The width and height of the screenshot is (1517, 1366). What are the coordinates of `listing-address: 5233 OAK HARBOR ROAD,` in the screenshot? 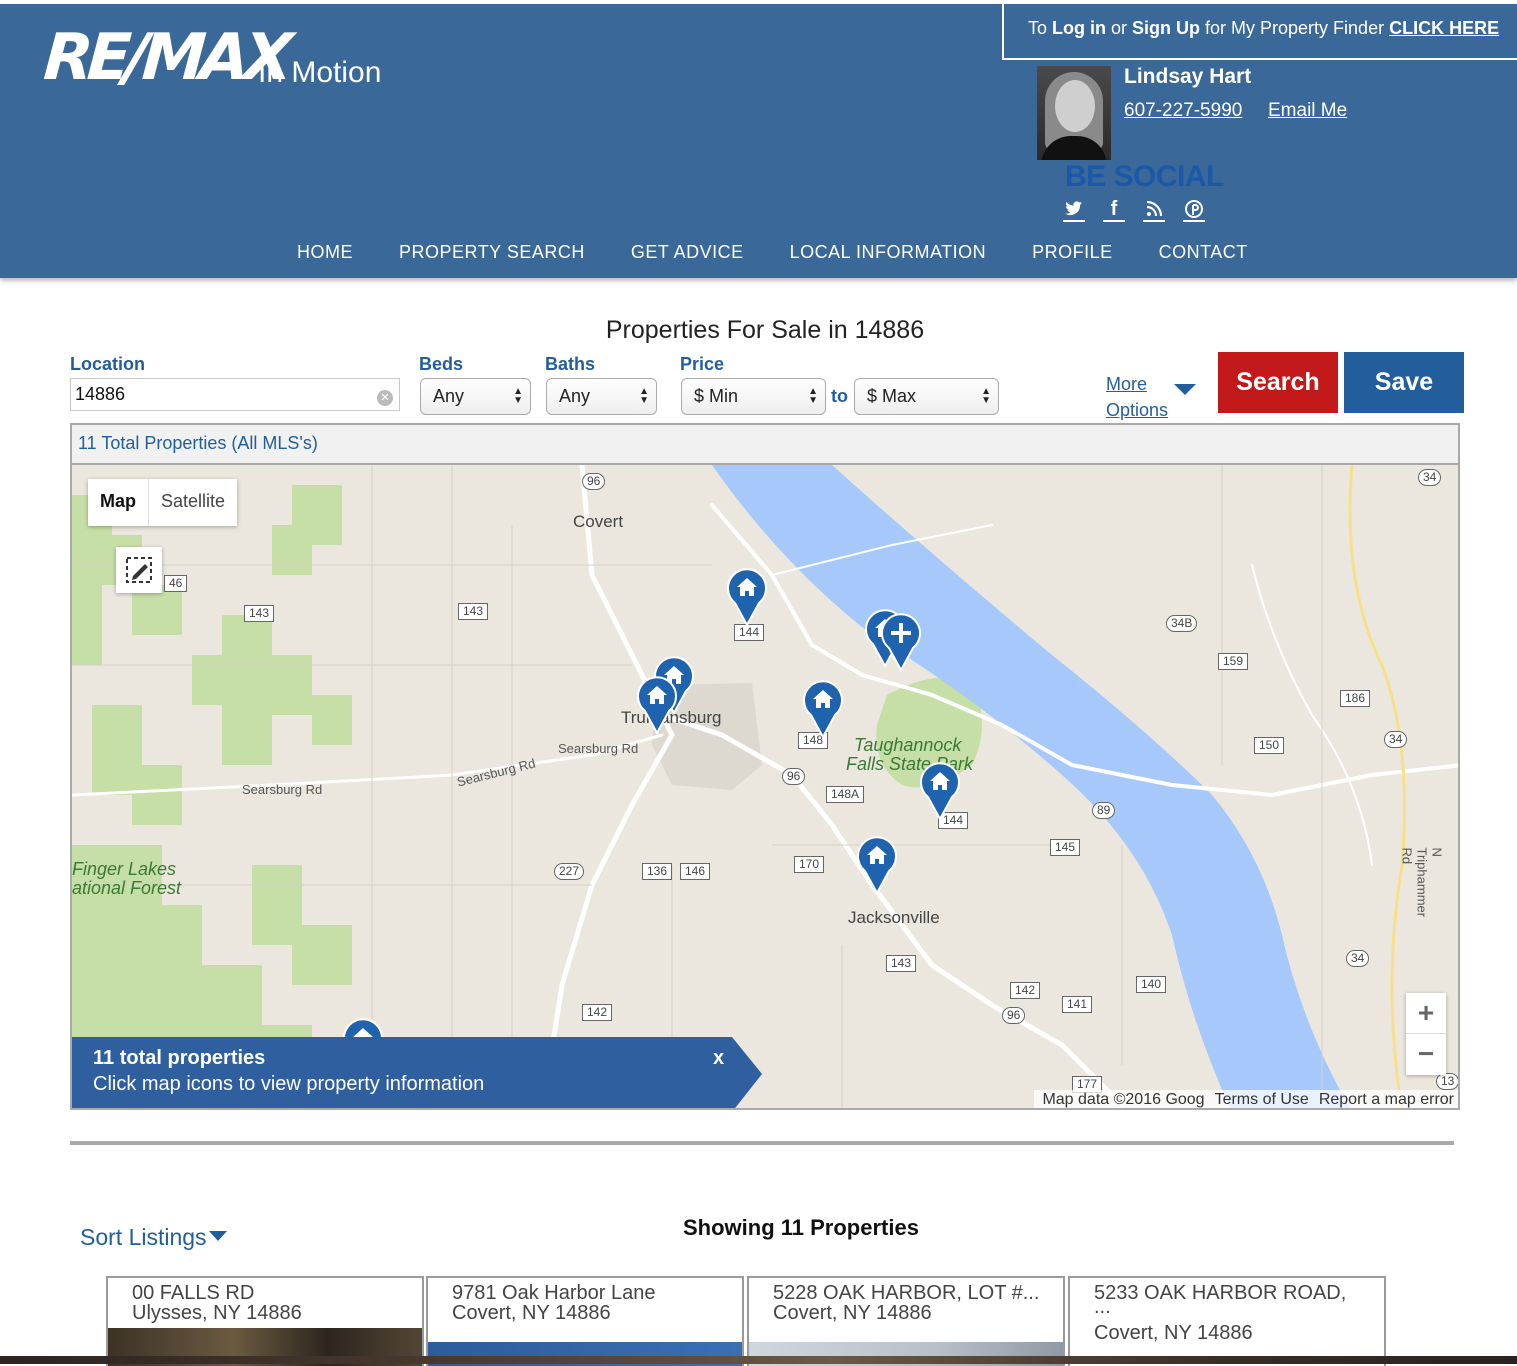 It's located at (1220, 1293).